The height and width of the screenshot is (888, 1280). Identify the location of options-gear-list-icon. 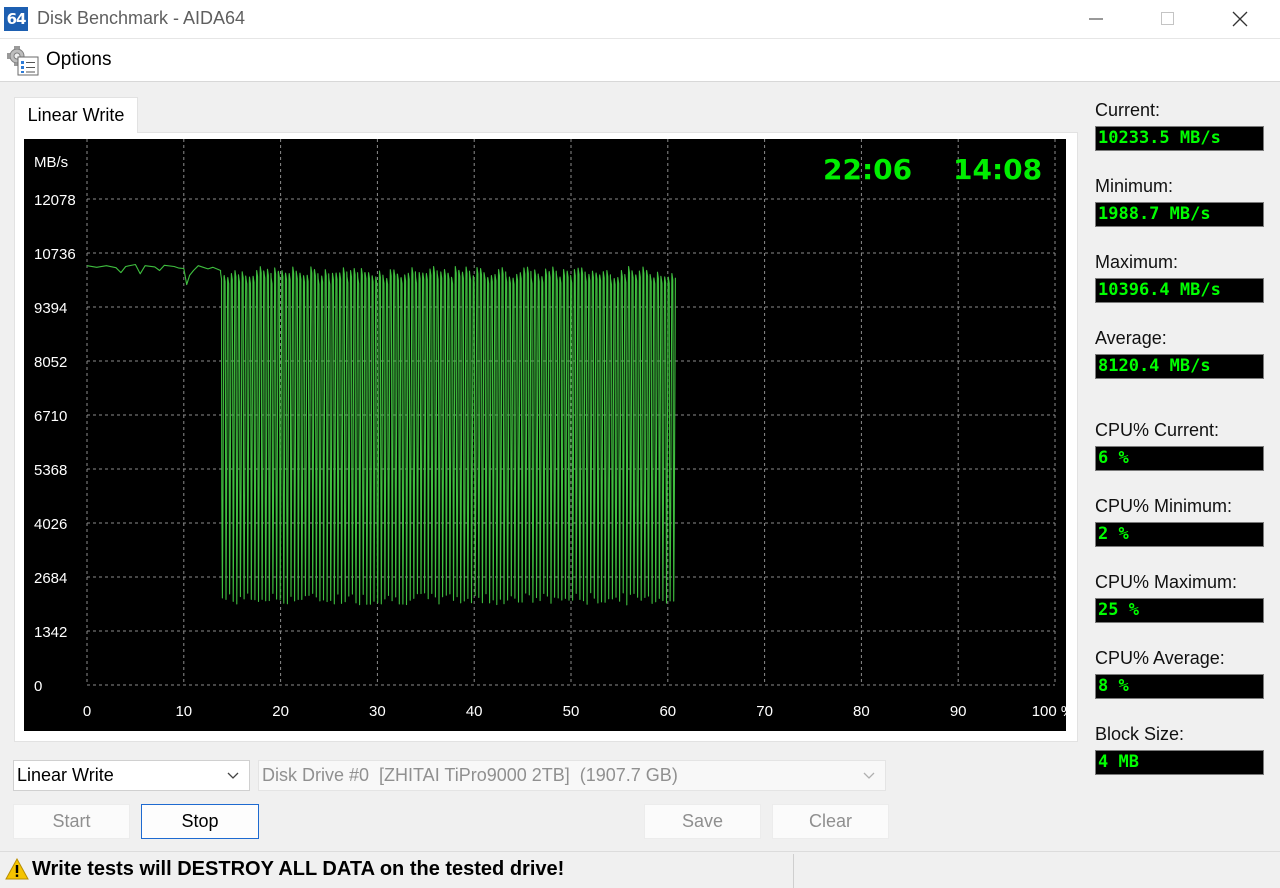
(23, 61).